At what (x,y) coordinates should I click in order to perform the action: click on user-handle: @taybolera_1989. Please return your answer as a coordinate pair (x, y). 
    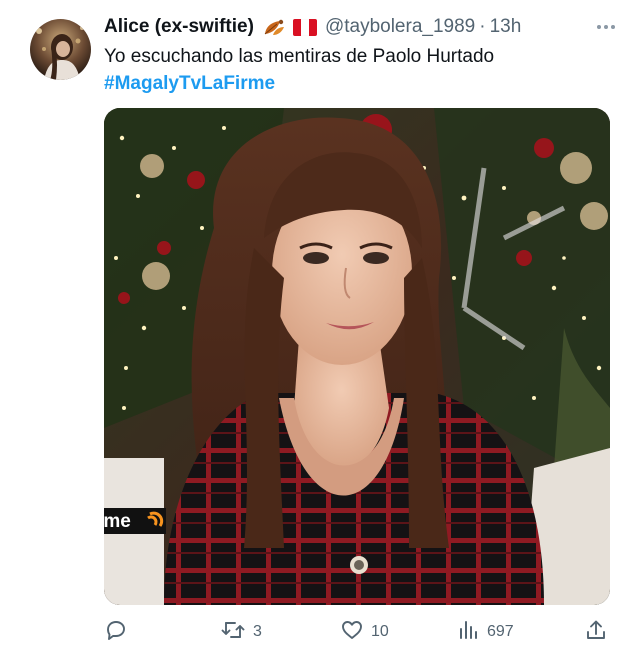
    Looking at the image, I should click on (400, 27).